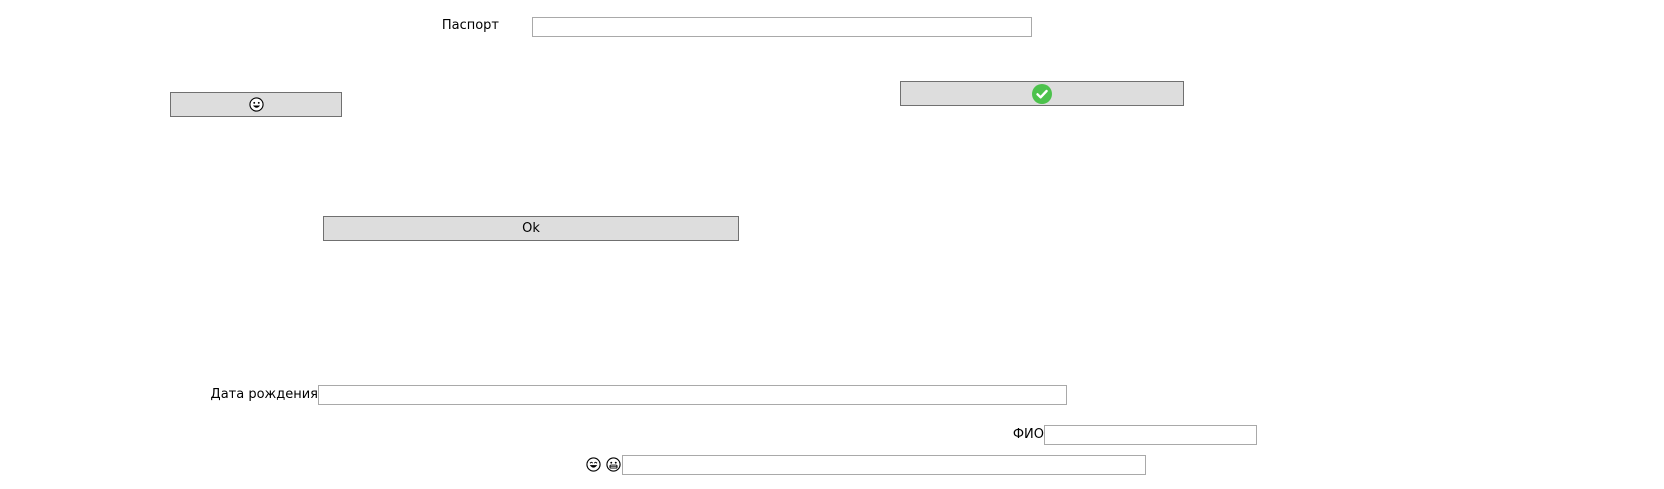 The height and width of the screenshot is (489, 1664). Describe the element at coordinates (1150, 435) in the screenshot. I see `fio-input` at that location.